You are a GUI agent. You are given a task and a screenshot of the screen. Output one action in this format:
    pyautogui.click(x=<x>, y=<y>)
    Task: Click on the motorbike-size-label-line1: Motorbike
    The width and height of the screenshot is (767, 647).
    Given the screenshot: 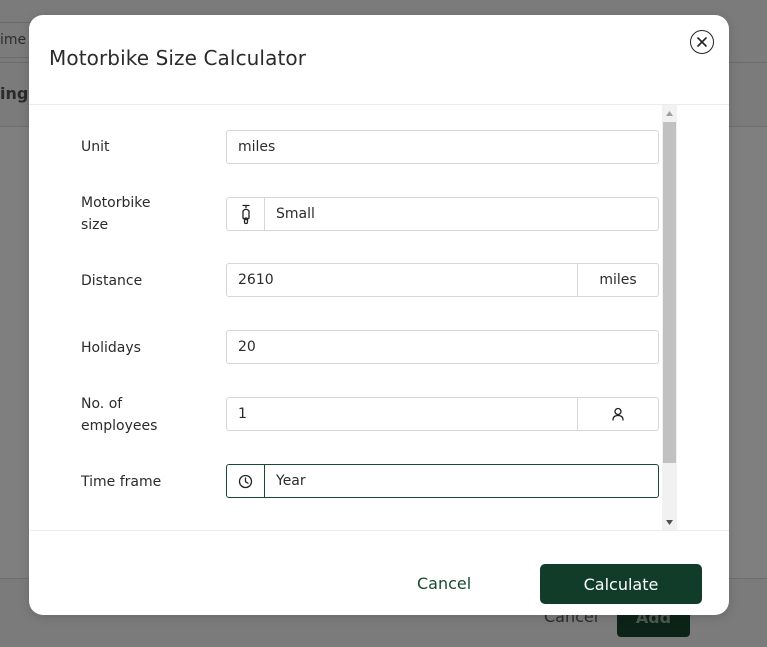 What is the action you would take?
    pyautogui.click(x=116, y=203)
    